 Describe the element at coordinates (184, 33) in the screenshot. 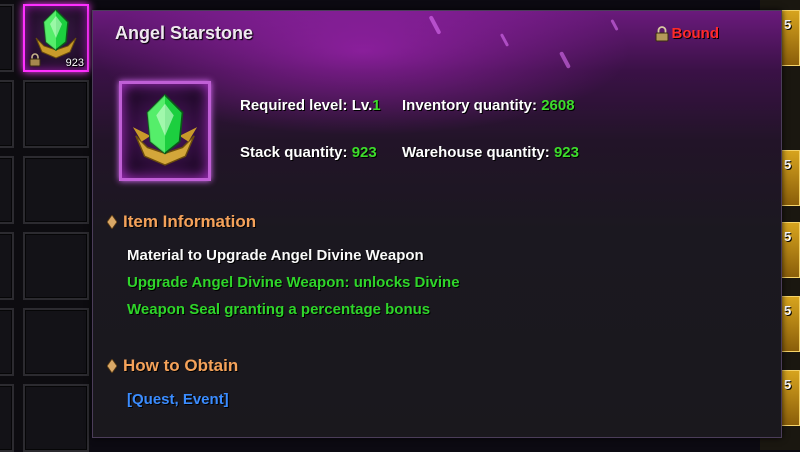

I see `item-title: Angel Starstone` at that location.